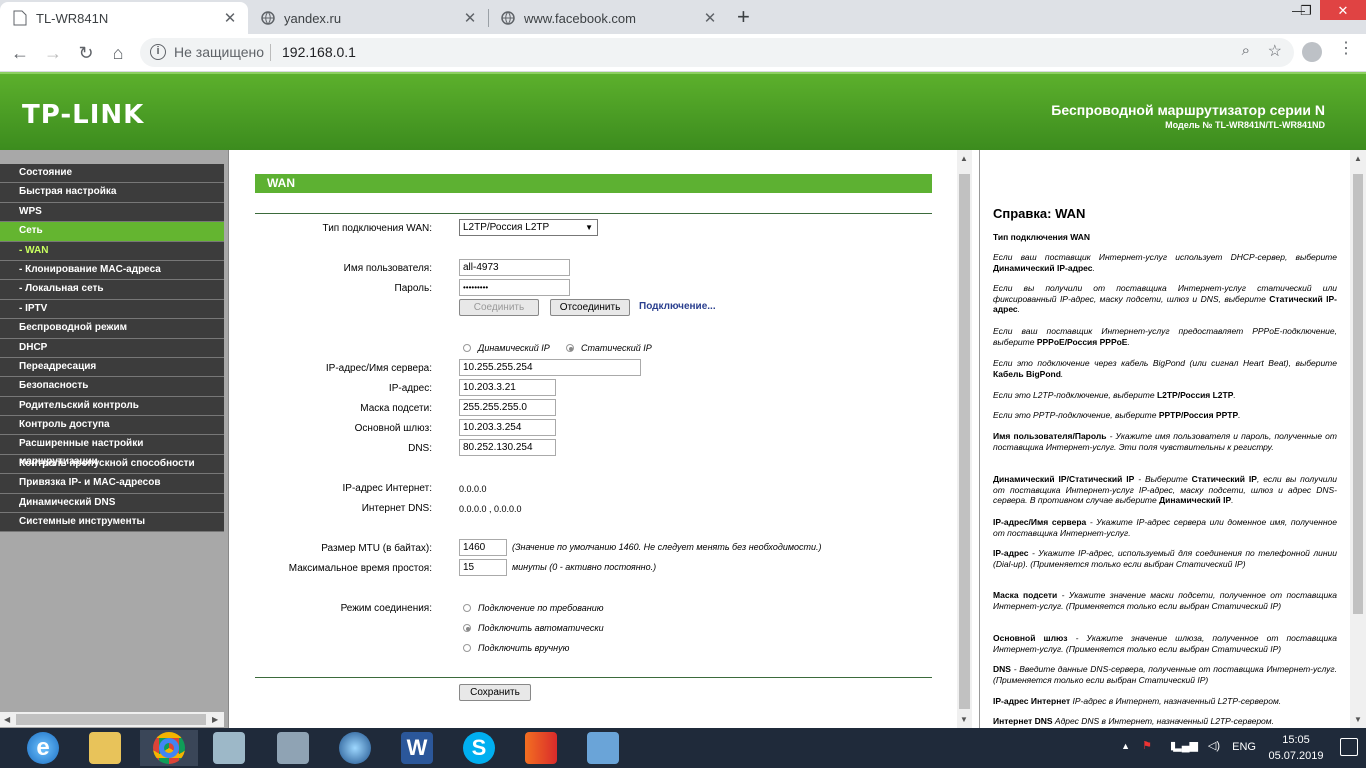 Image resolution: width=1366 pixels, height=768 pixels. I want to click on flag-icon: ⚑, so click(1147, 745).